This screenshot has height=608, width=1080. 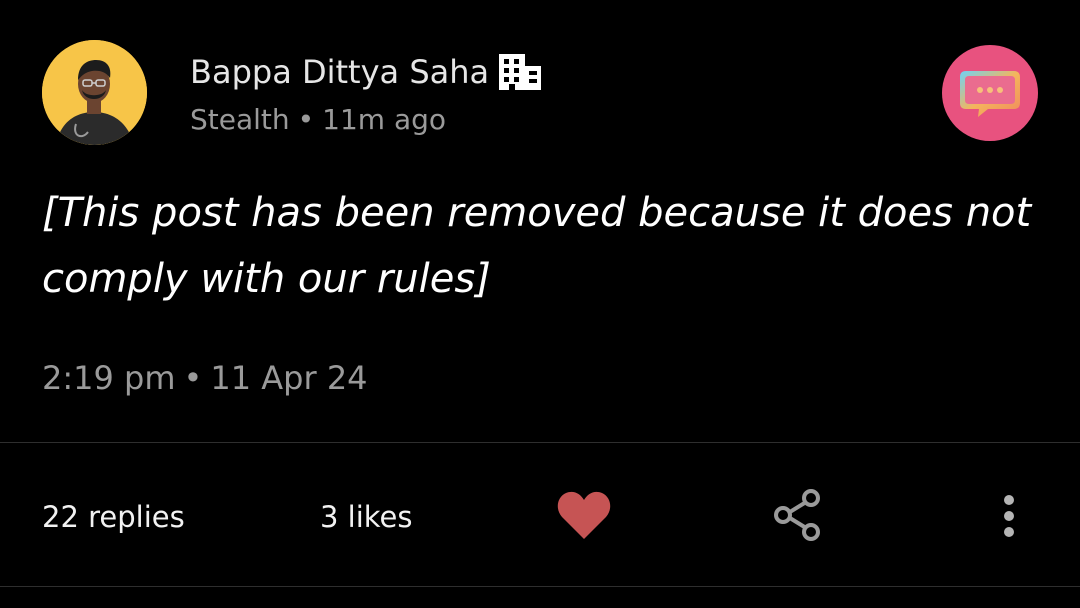 What do you see at coordinates (1009, 516) in the screenshot?
I see `more-vertical-icon` at bounding box center [1009, 516].